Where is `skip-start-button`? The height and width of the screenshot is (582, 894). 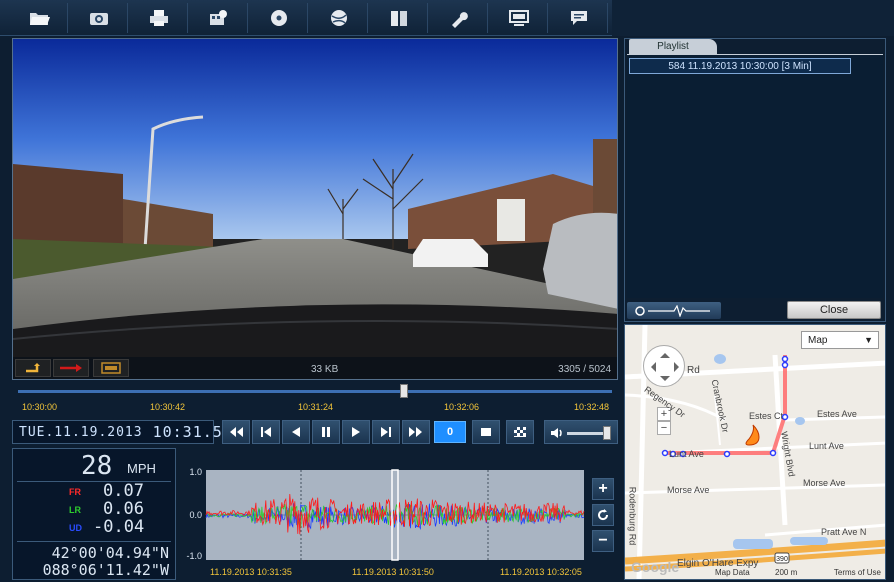 skip-start-button is located at coordinates (266, 432).